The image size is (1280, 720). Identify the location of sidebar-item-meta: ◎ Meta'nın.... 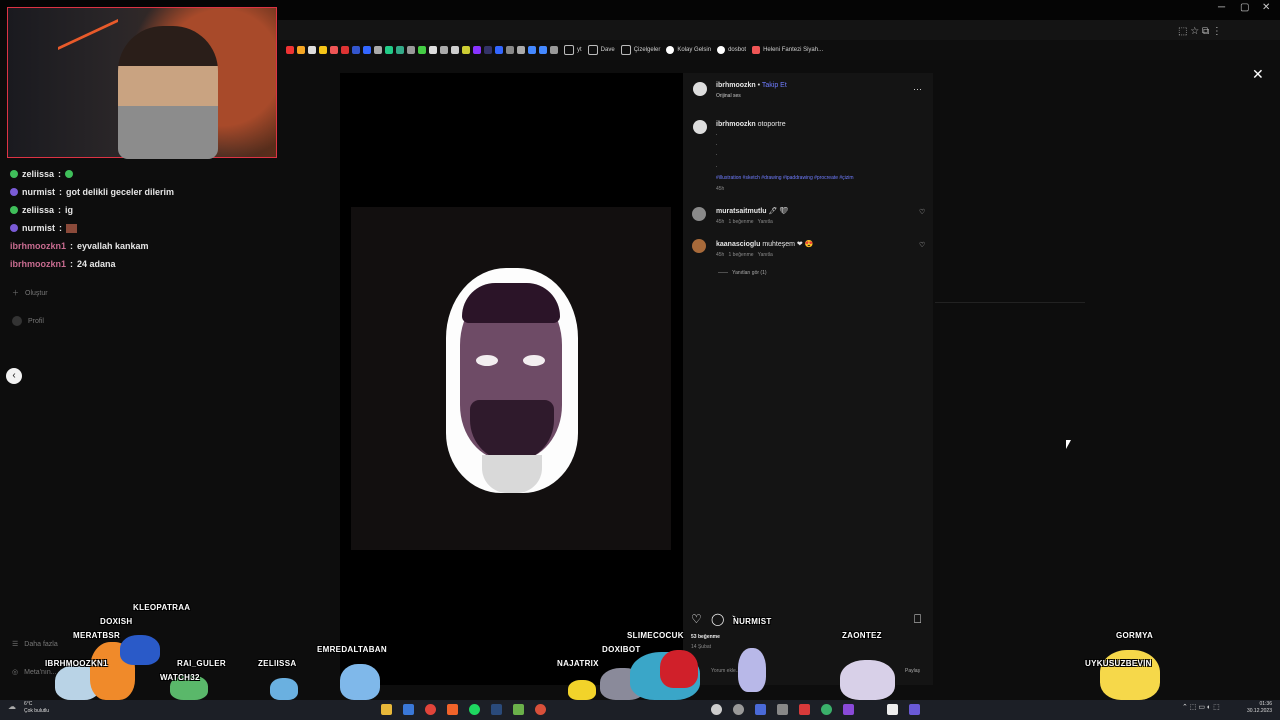
(34, 672).